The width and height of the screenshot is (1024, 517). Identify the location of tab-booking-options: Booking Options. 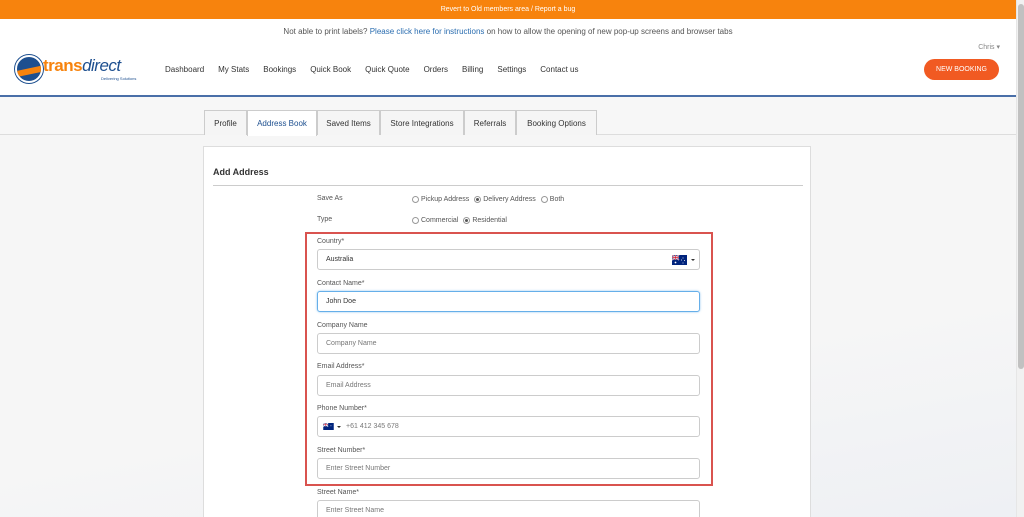
(556, 122).